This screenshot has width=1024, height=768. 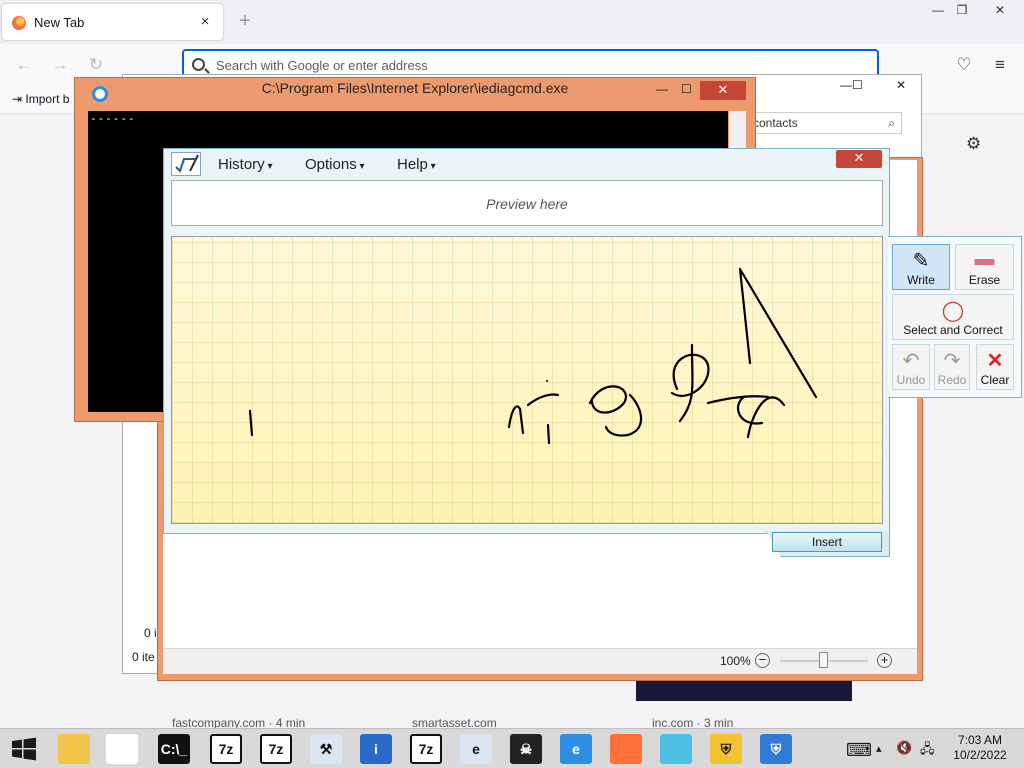 I want to click on write-button: ✎ Write, so click(x=921, y=267).